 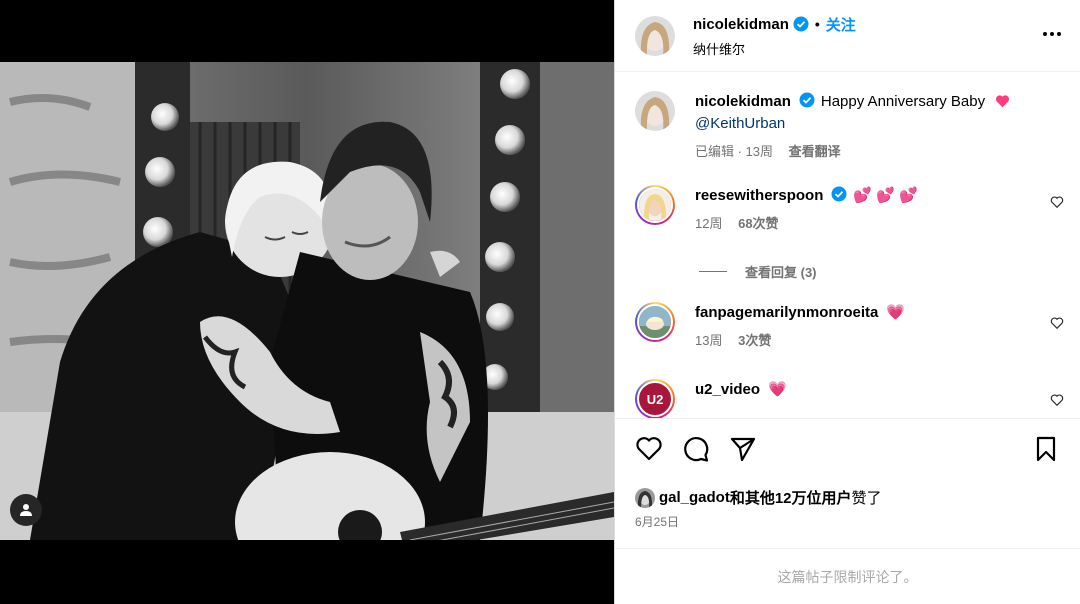 I want to click on comment-avatar: U2, so click(x=655, y=398).